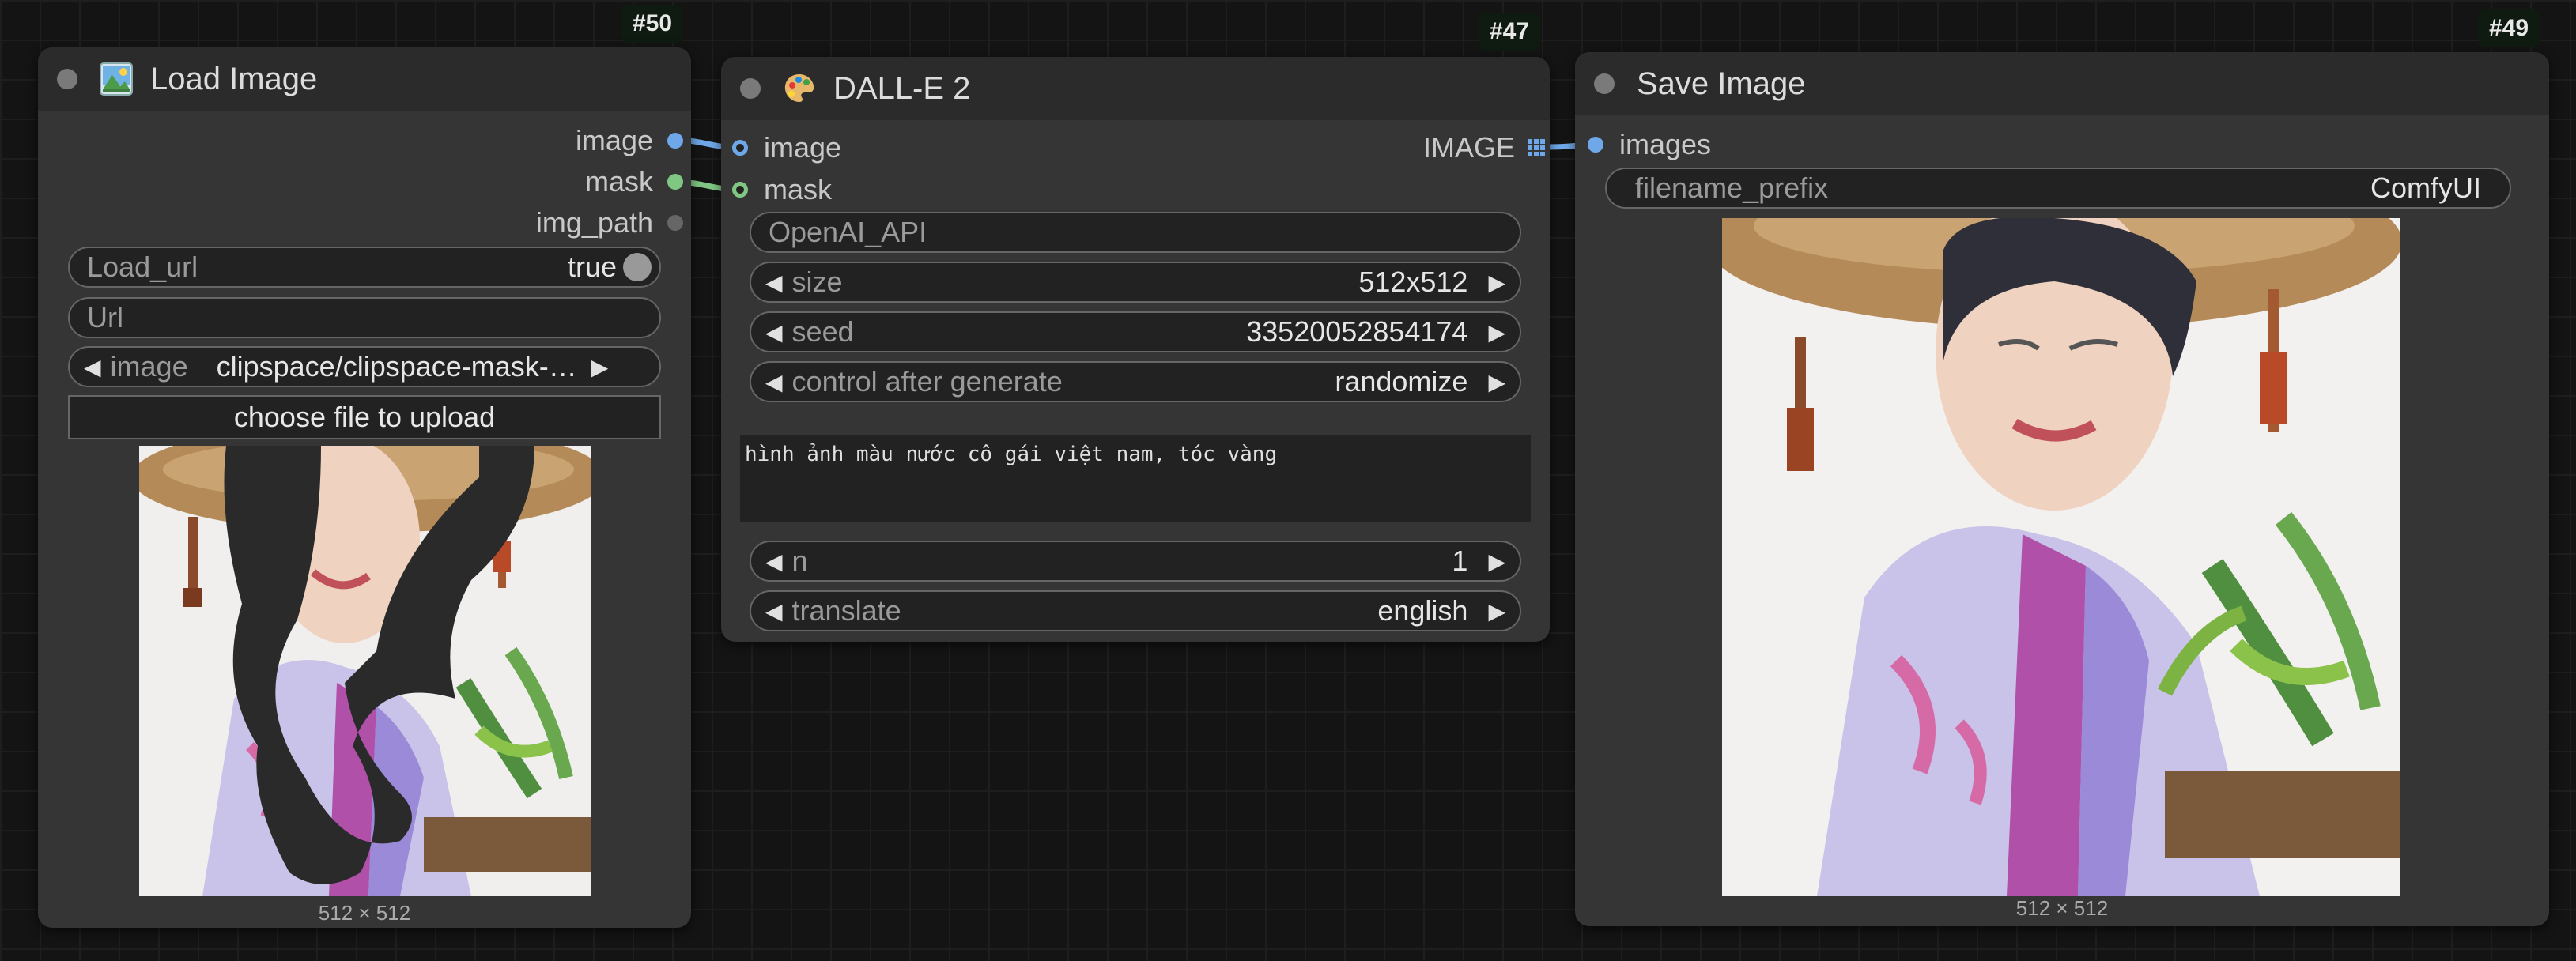 This screenshot has width=2576, height=961. What do you see at coordinates (1665, 144) in the screenshot?
I see `input-label: images` at bounding box center [1665, 144].